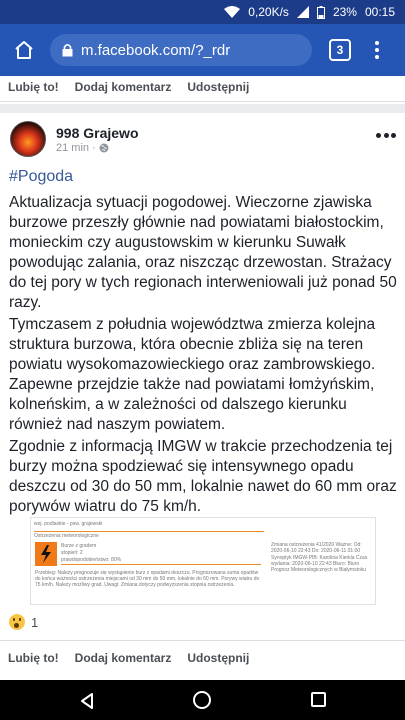 This screenshot has width=405, height=720. What do you see at coordinates (67, 50) in the screenshot?
I see `lock-icon` at bounding box center [67, 50].